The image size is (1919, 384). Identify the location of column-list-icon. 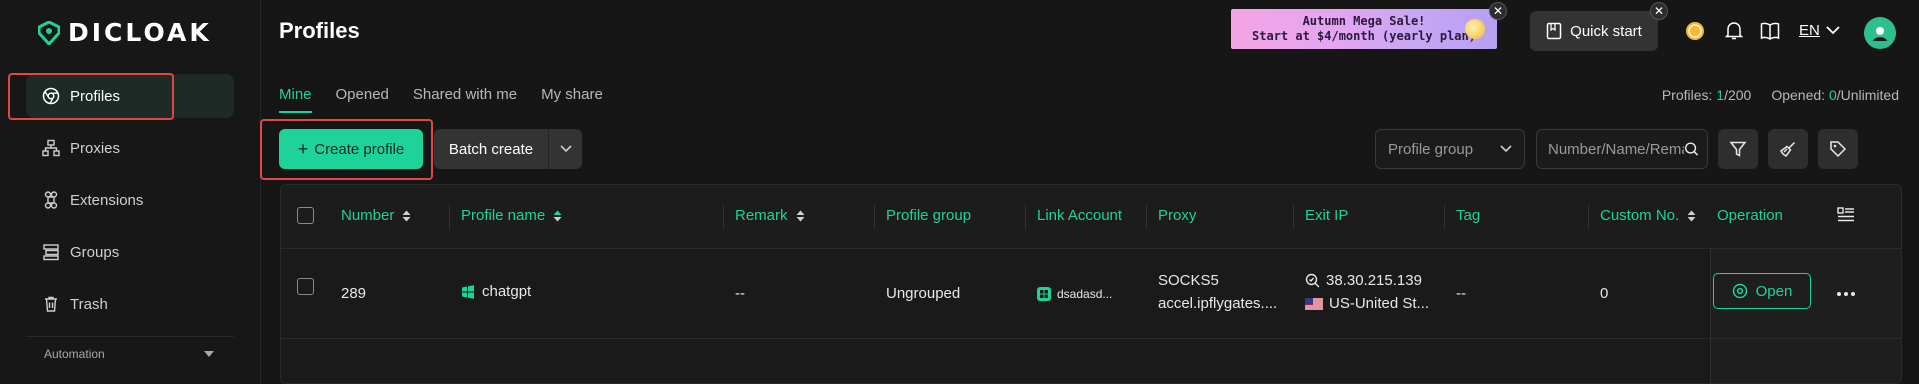
(1845, 214).